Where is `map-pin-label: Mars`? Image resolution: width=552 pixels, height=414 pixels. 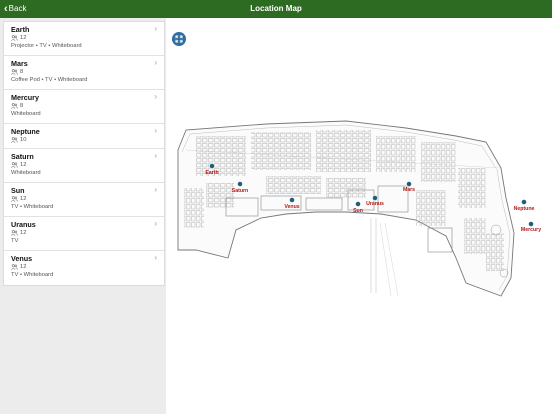
map-pin-label: Mars is located at coordinates (409, 190).